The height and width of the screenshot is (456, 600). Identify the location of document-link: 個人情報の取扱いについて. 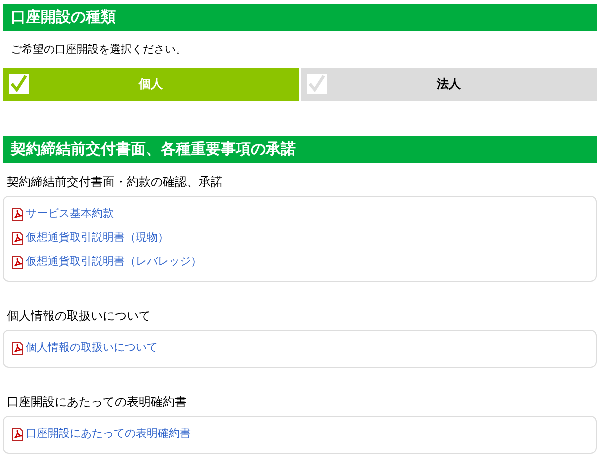
(85, 348).